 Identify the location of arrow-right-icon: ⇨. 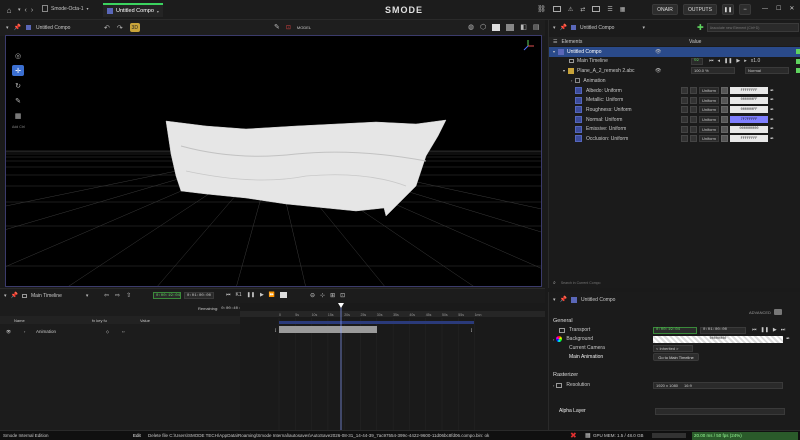
(117, 295).